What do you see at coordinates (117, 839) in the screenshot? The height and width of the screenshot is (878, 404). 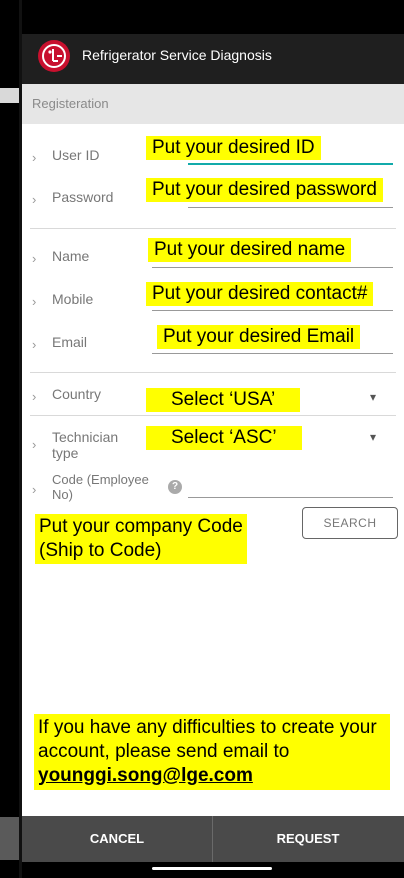 I see `cancel-button: CANCEL` at bounding box center [117, 839].